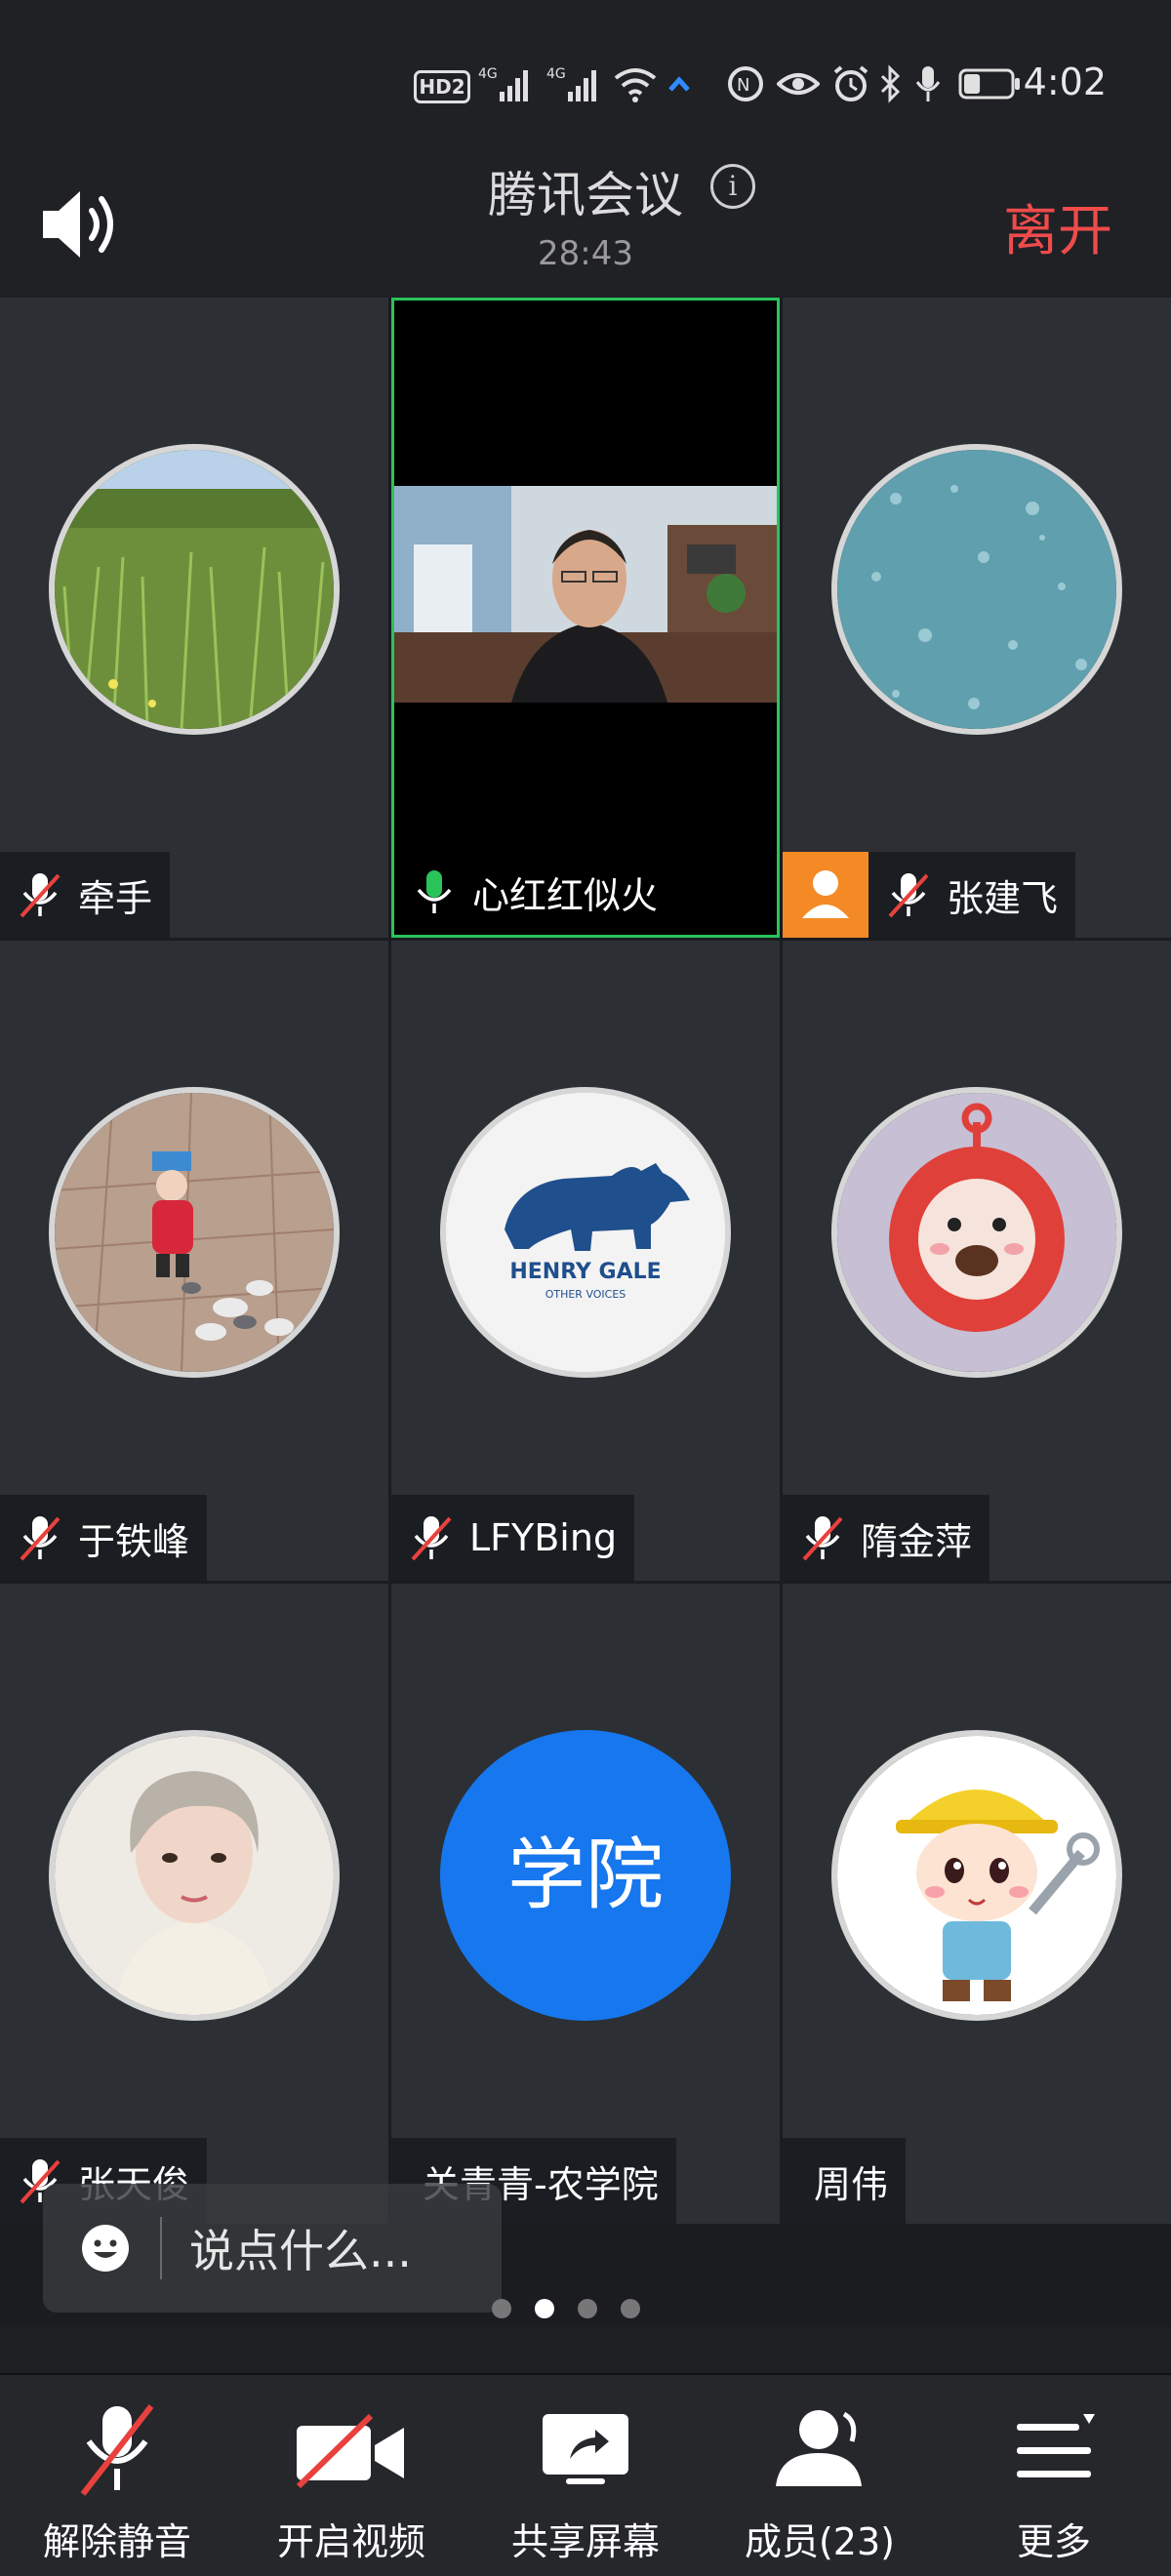 The width and height of the screenshot is (1171, 2576). I want to click on bottom-toolbar: 解除静音 开启视频 共享屏幕 成员(23) 更多, so click(585, 2474).